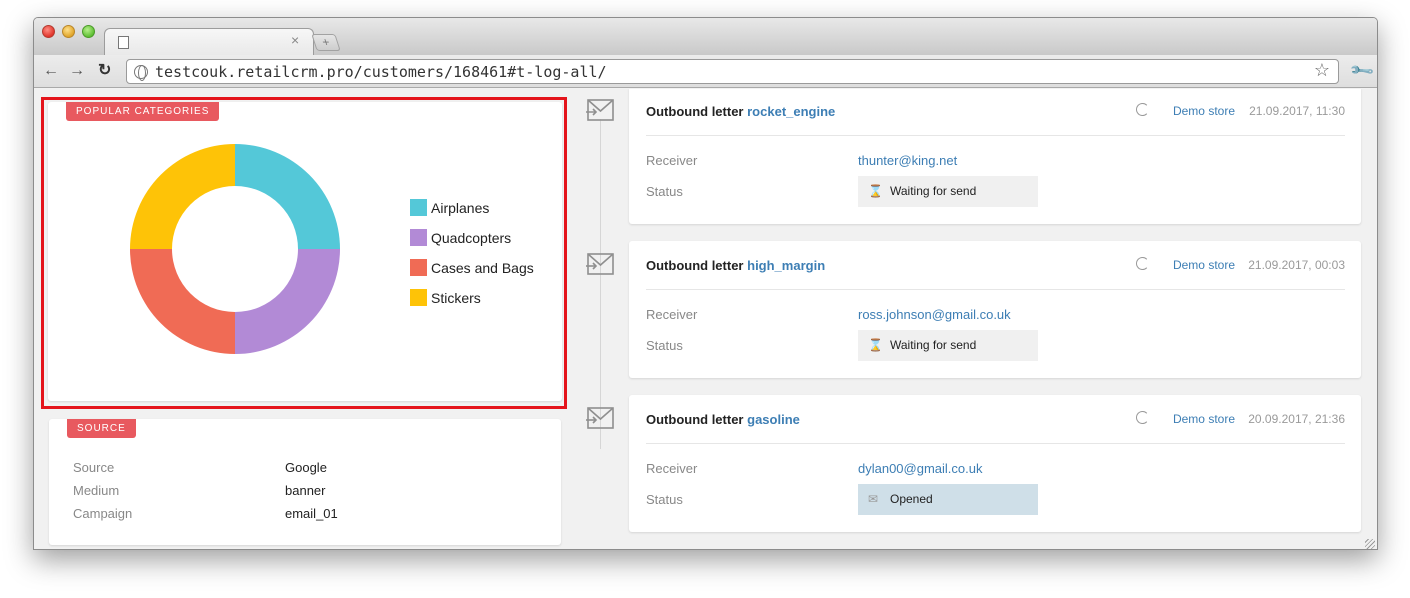 This screenshot has width=1410, height=598. Describe the element at coordinates (705, 36) in the screenshot. I see `title-bar: × +` at that location.